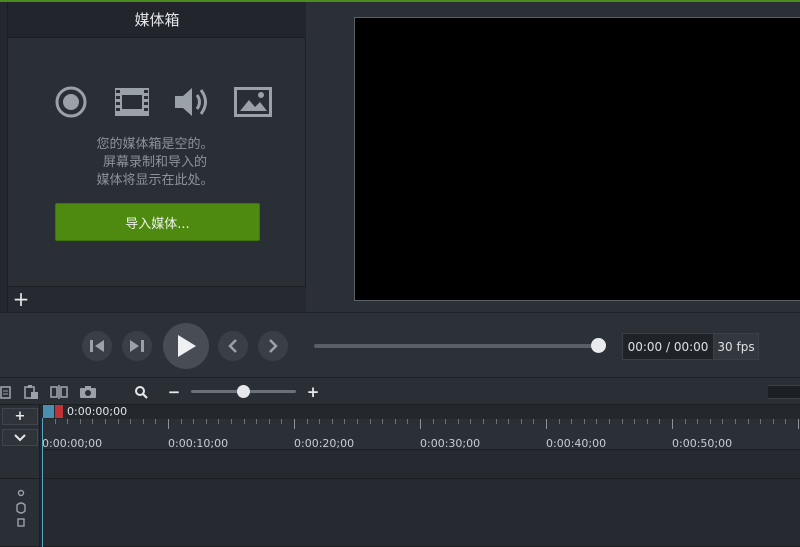 The width and height of the screenshot is (800, 547). Describe the element at coordinates (31, 392) in the screenshot. I see `paste-icon` at that location.